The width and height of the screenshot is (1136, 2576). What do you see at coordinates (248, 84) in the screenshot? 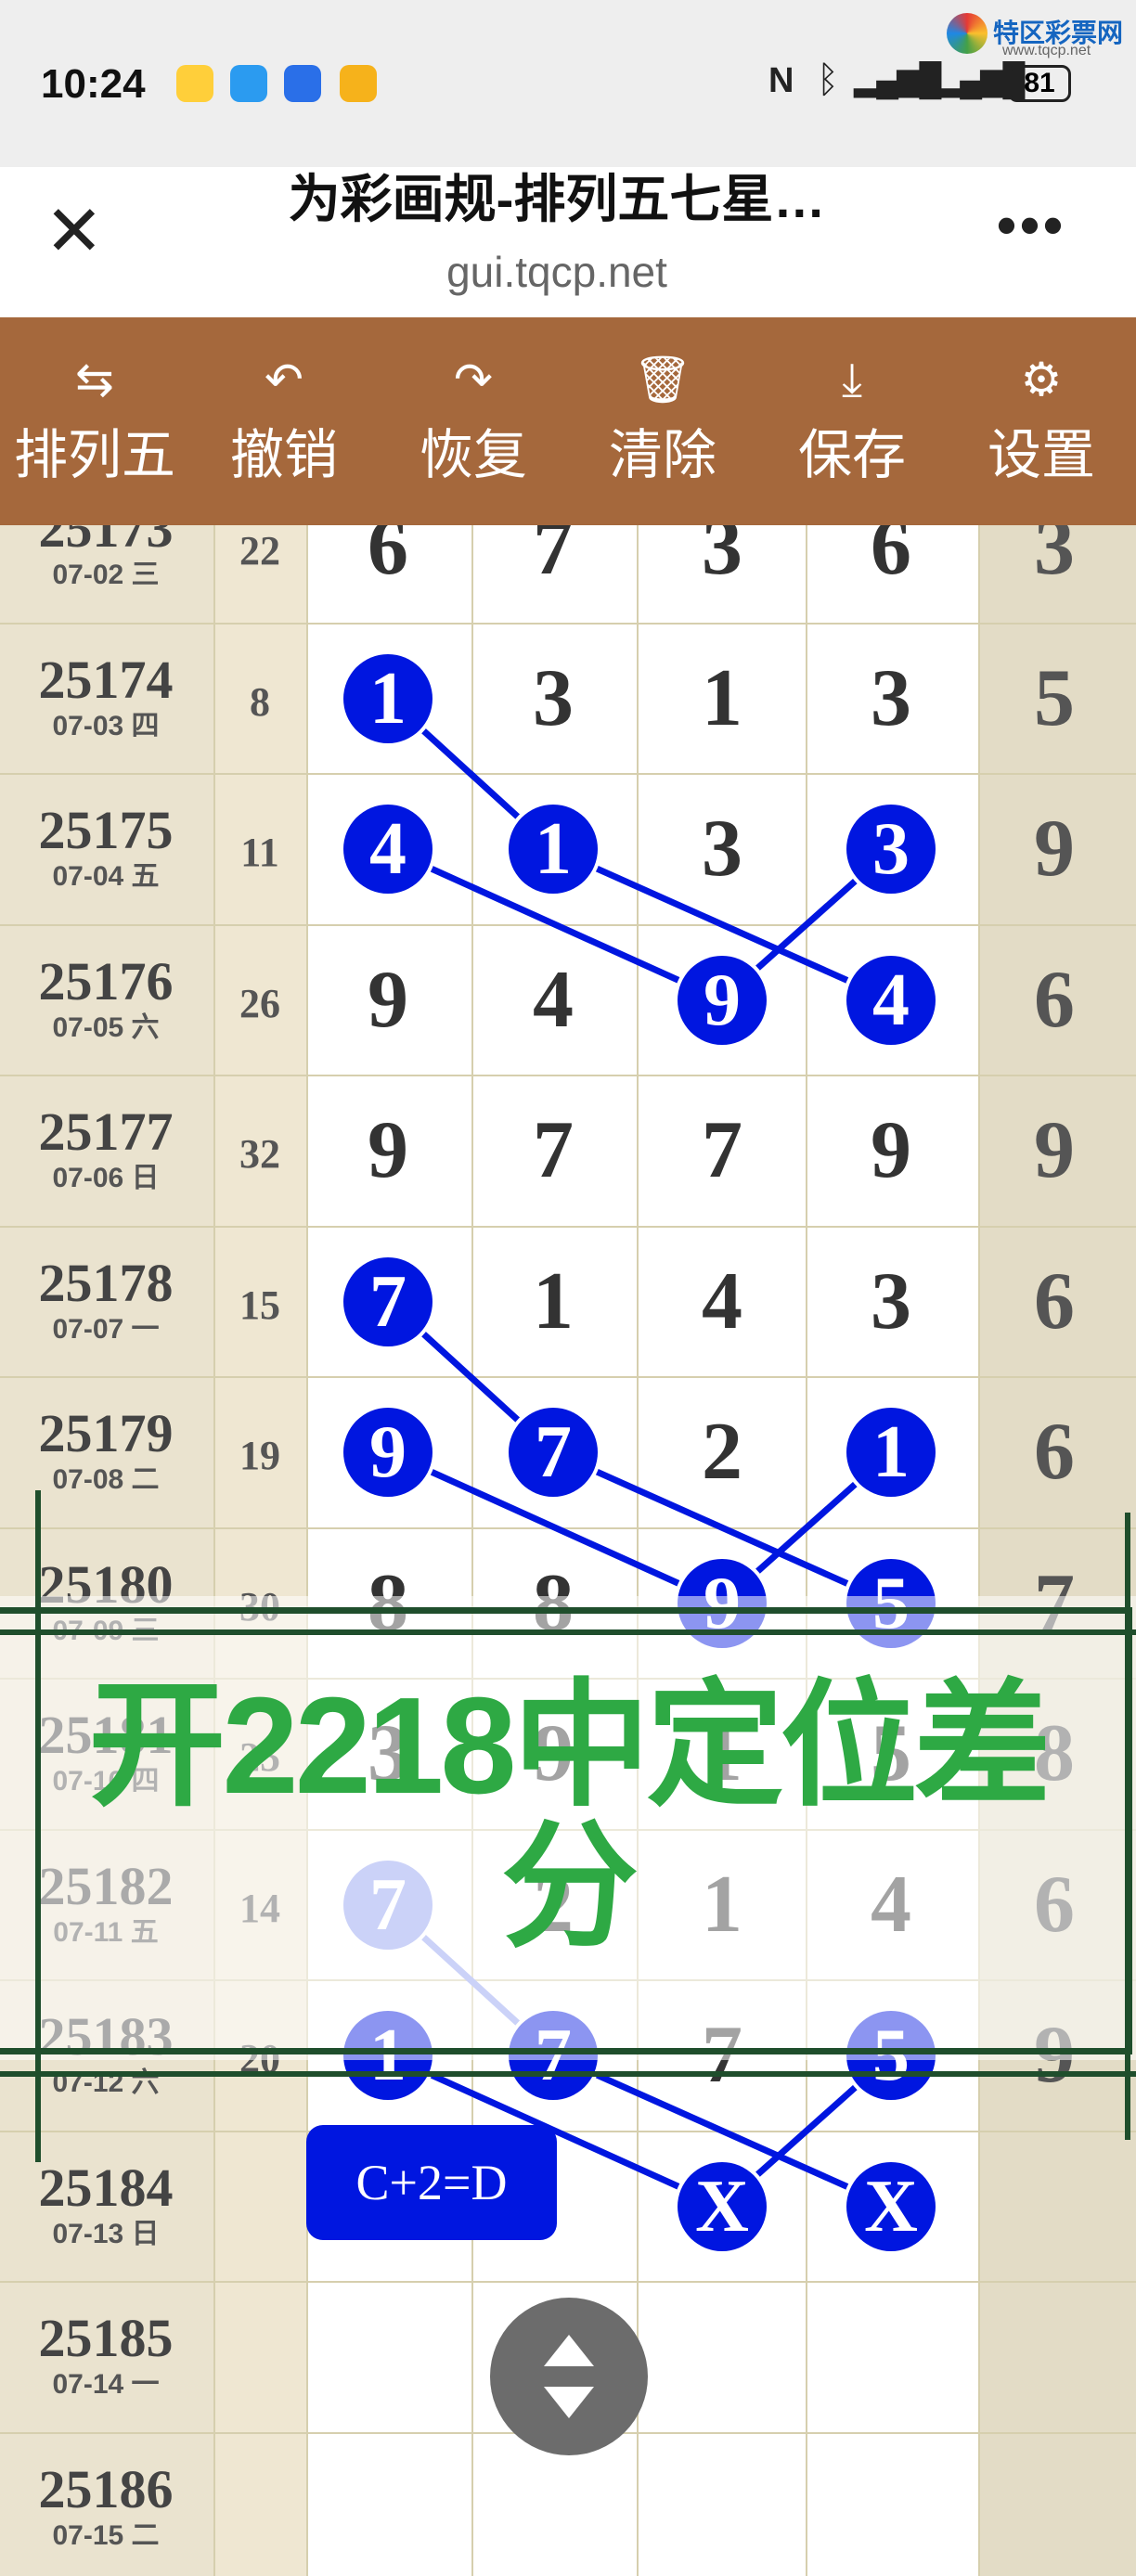
I see `message-icon` at bounding box center [248, 84].